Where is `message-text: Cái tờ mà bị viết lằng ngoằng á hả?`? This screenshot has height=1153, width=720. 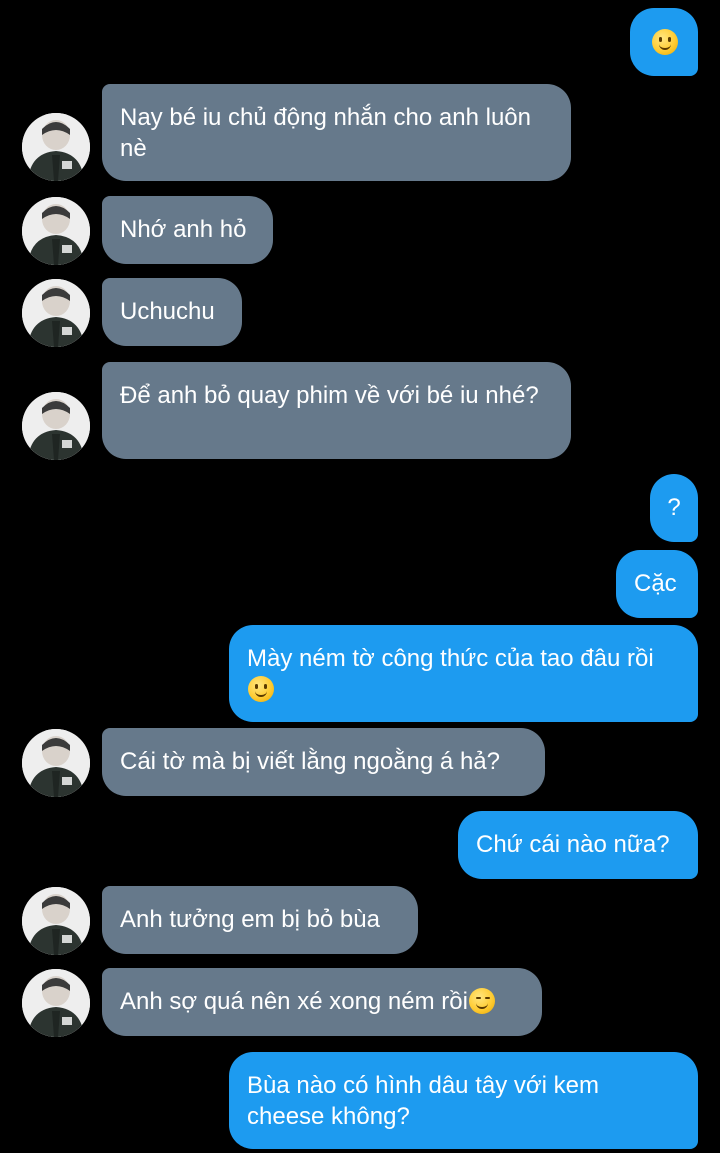 message-text: Cái tờ mà bị viết lằng ngoằng á hả? is located at coordinates (310, 761).